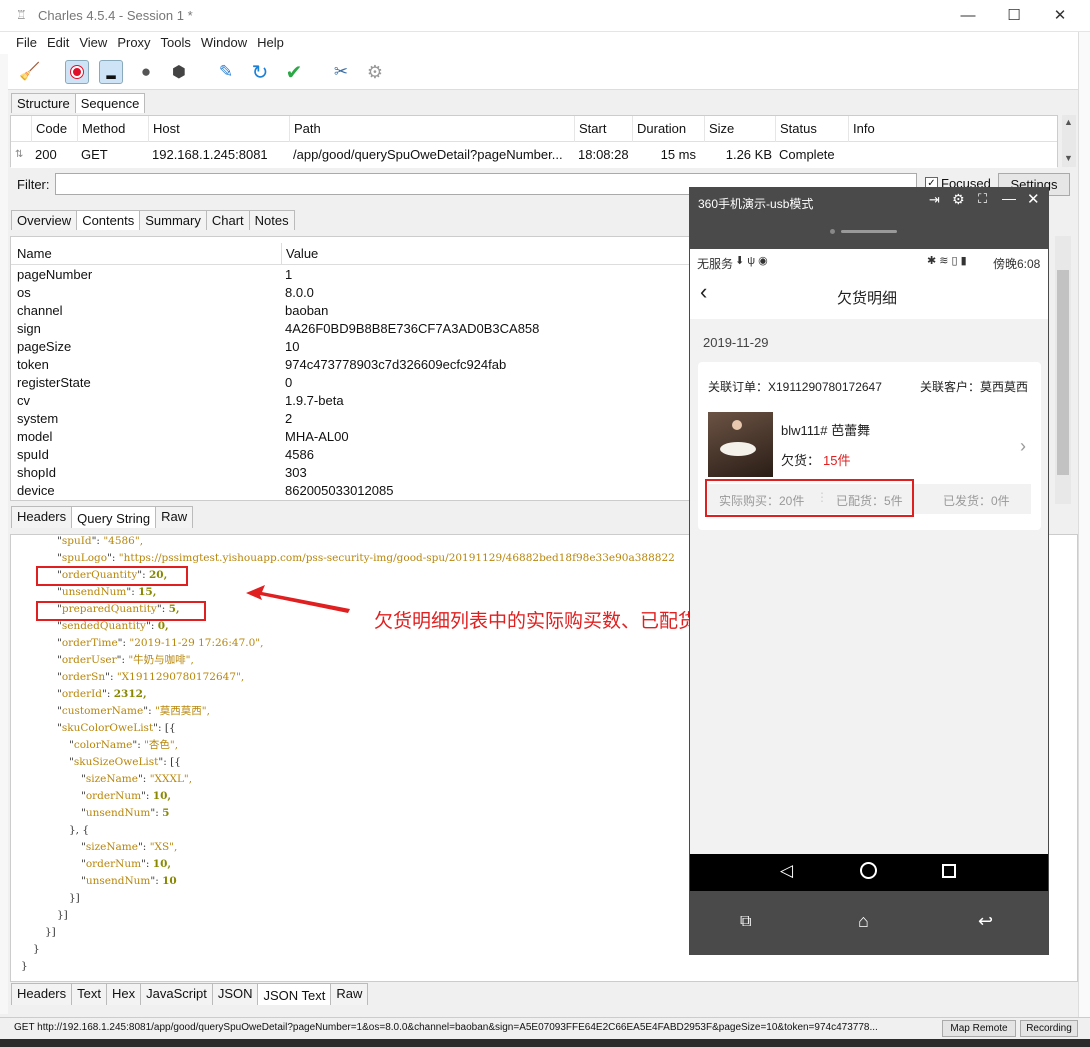 The image size is (1090, 1047). Describe the element at coordinates (431, 129) in the screenshot. I see `col-path: Path` at that location.